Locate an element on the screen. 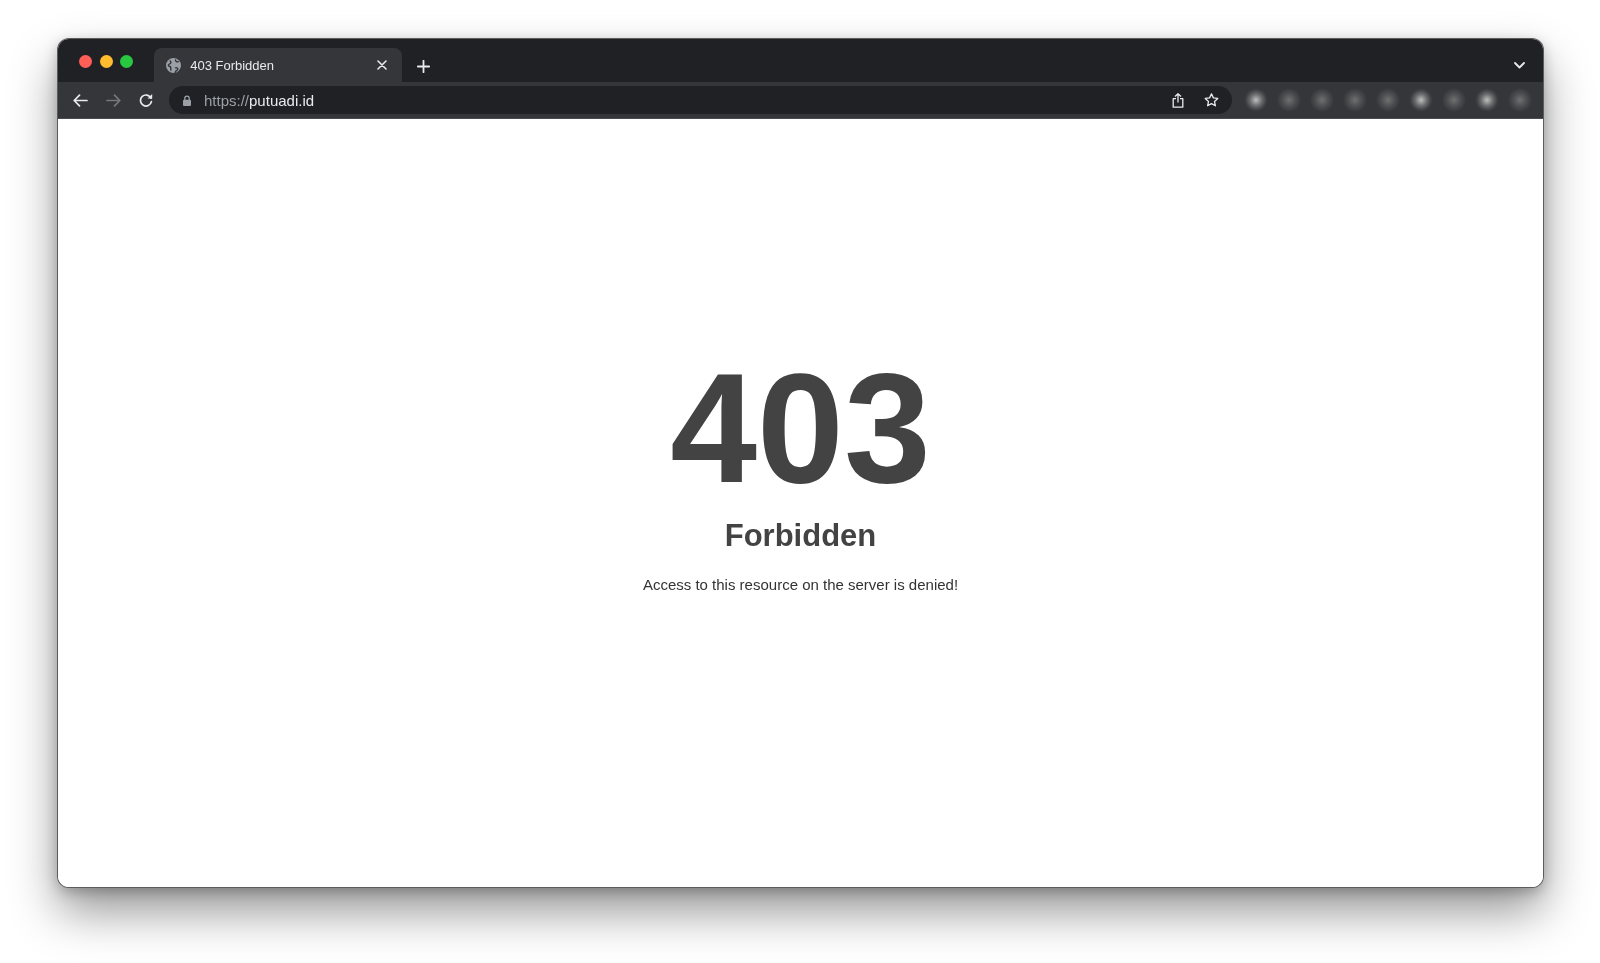  chevron-down-icon is located at coordinates (1519, 65).